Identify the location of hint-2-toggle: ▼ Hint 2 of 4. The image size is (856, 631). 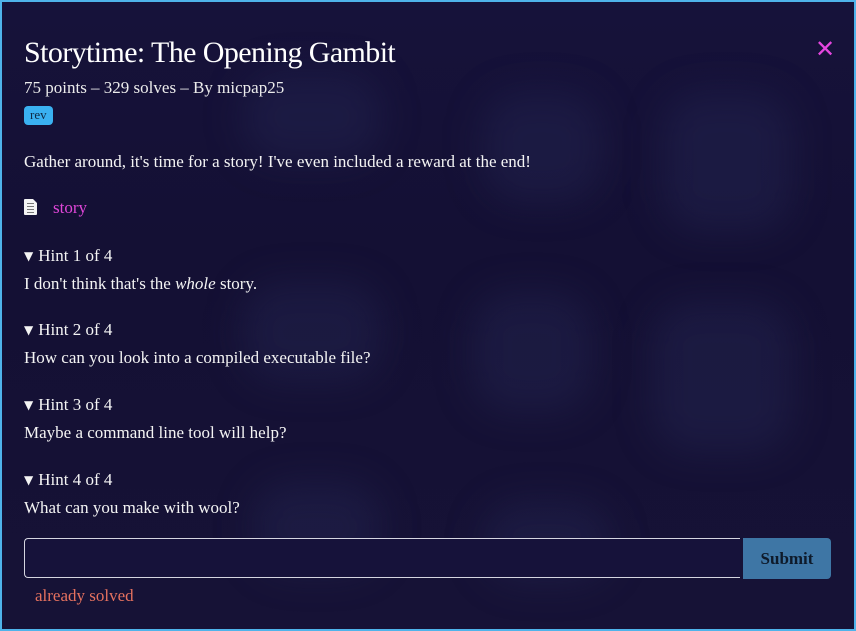
(197, 330).